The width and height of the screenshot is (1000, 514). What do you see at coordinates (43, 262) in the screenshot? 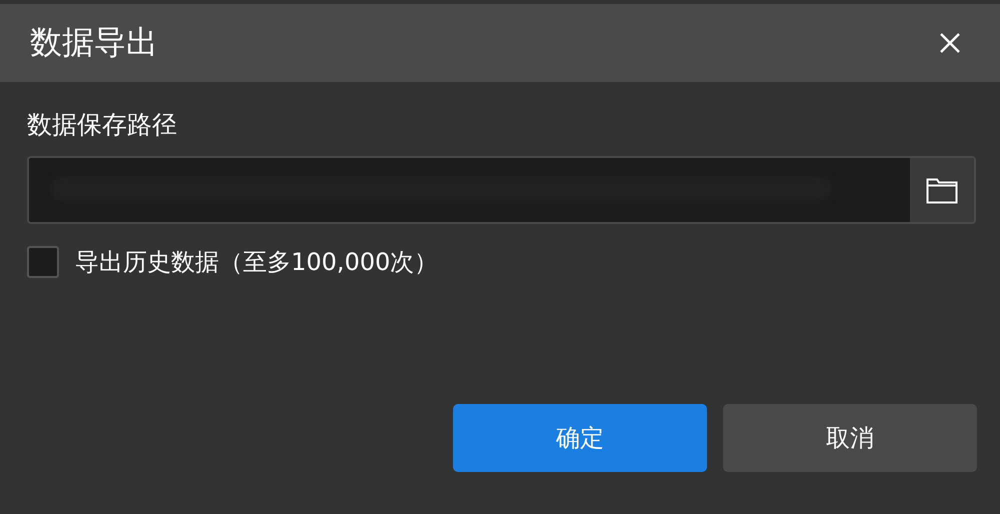
I see `checkbox` at bounding box center [43, 262].